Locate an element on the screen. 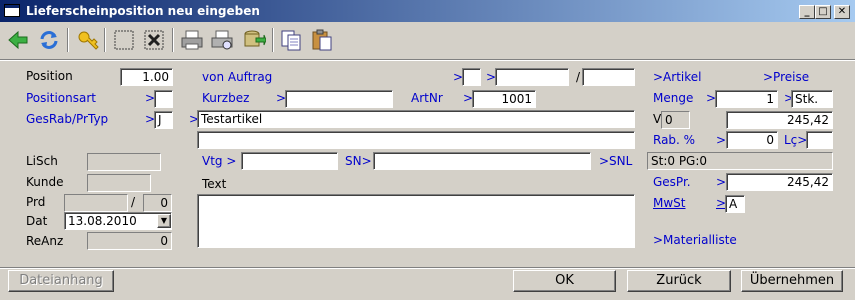  mwst-field: A is located at coordinates (735, 204).